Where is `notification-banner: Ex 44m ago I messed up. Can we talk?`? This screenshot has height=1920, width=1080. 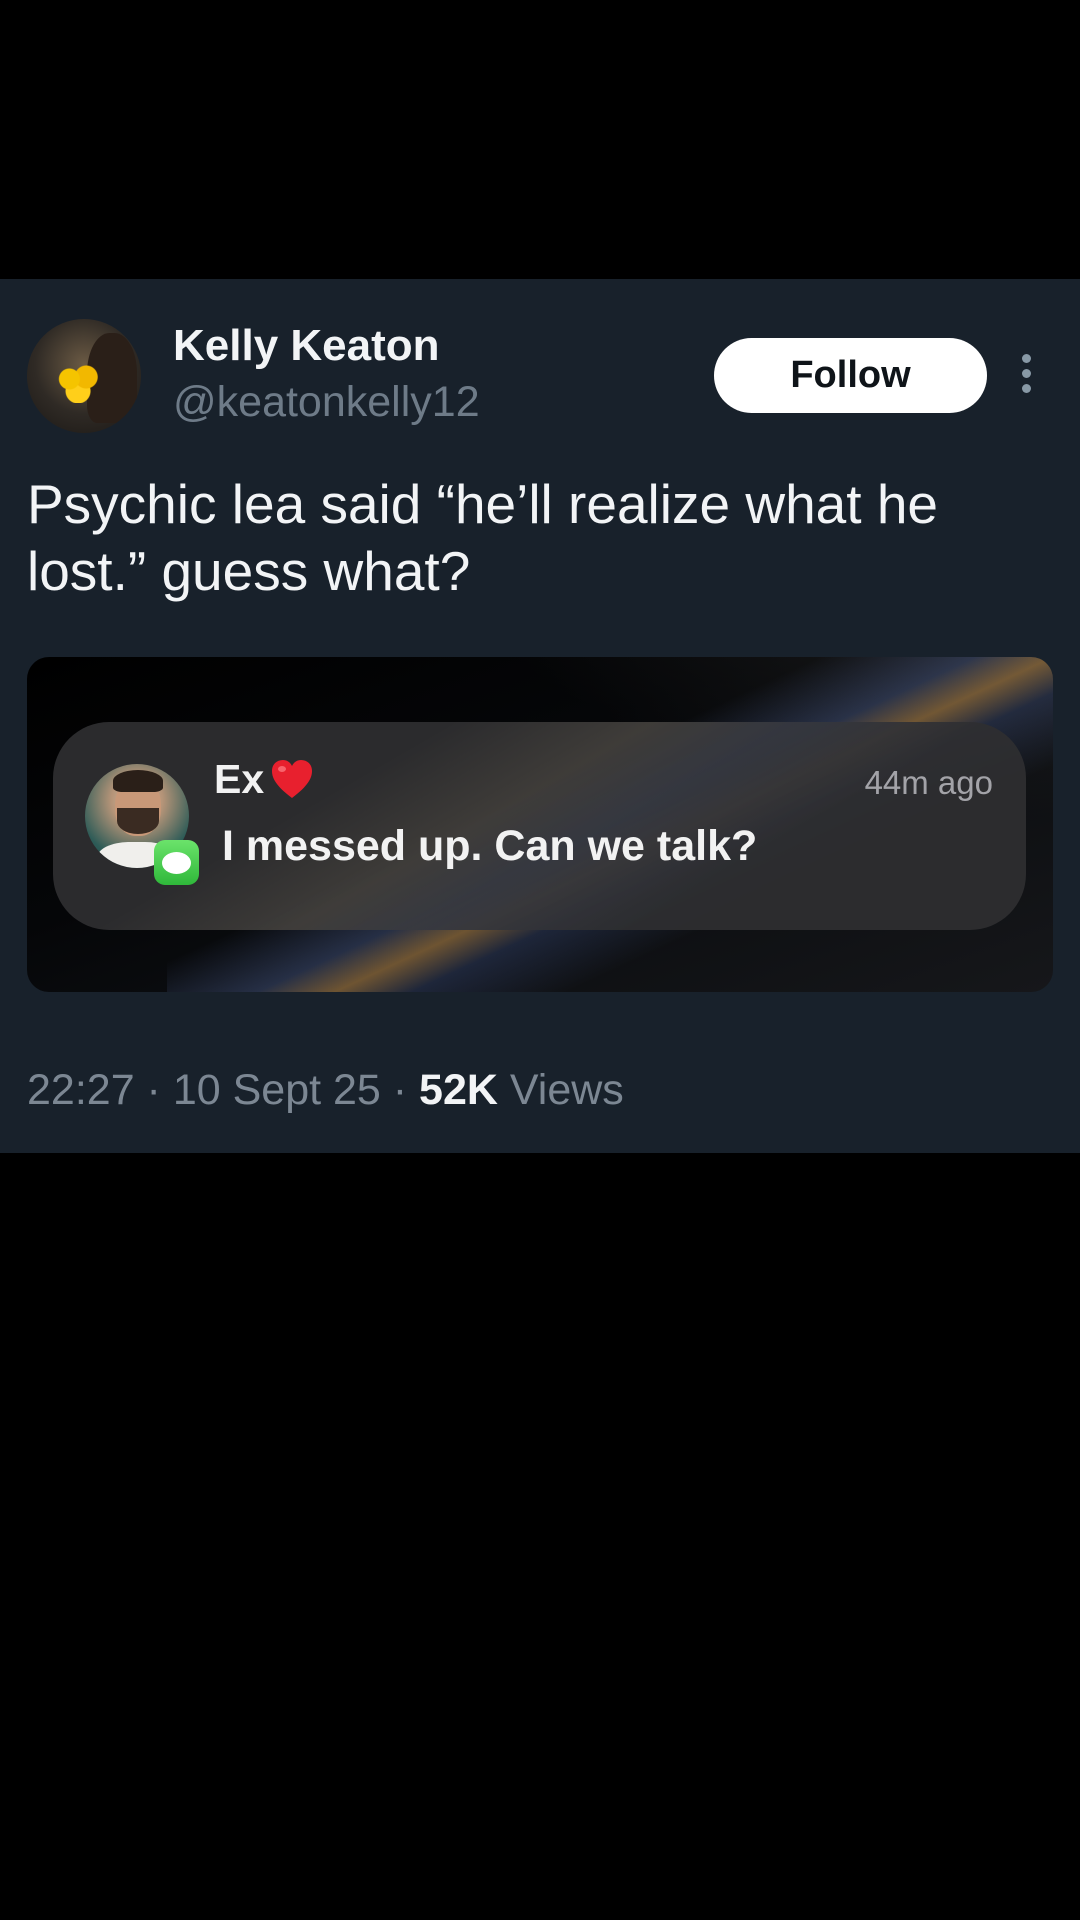 notification-banner: Ex 44m ago I messed up. Can we talk? is located at coordinates (539, 826).